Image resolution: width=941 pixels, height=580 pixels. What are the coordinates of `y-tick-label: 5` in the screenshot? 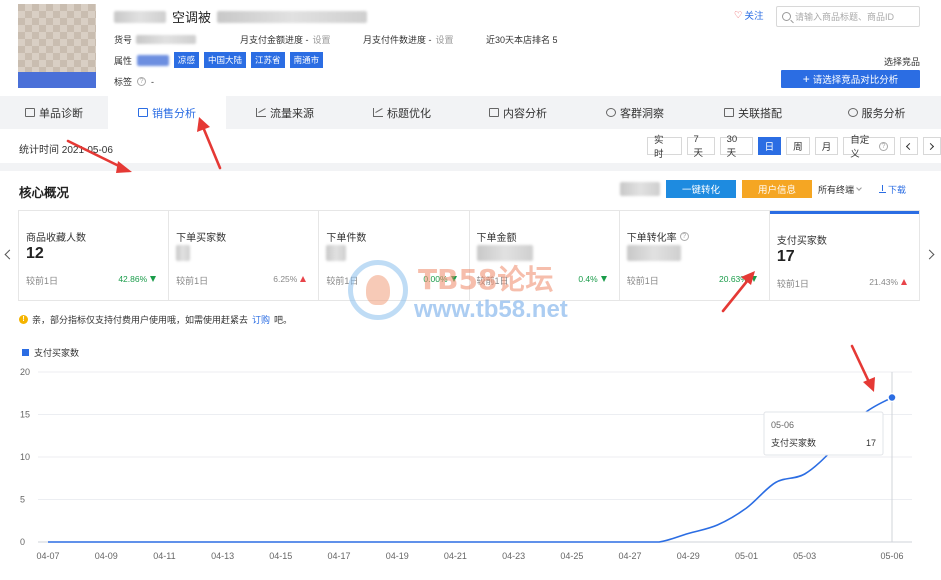 It's located at (22, 500).